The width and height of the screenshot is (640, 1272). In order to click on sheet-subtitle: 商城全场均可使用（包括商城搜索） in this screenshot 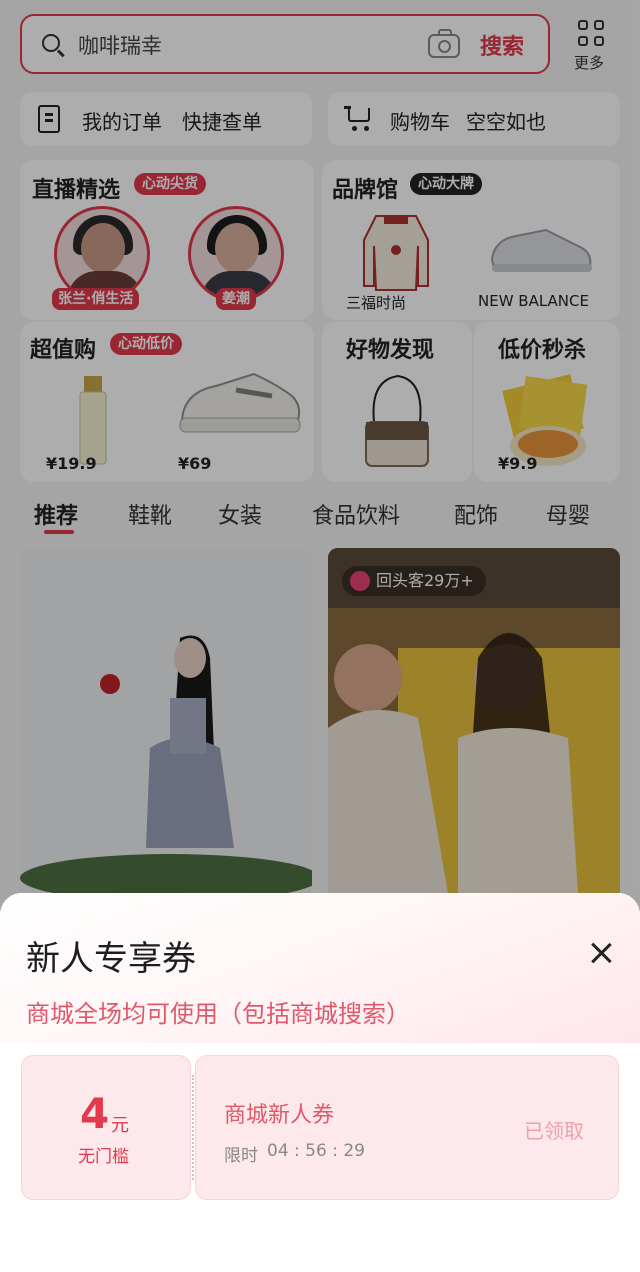, I will do `click(218, 1014)`.